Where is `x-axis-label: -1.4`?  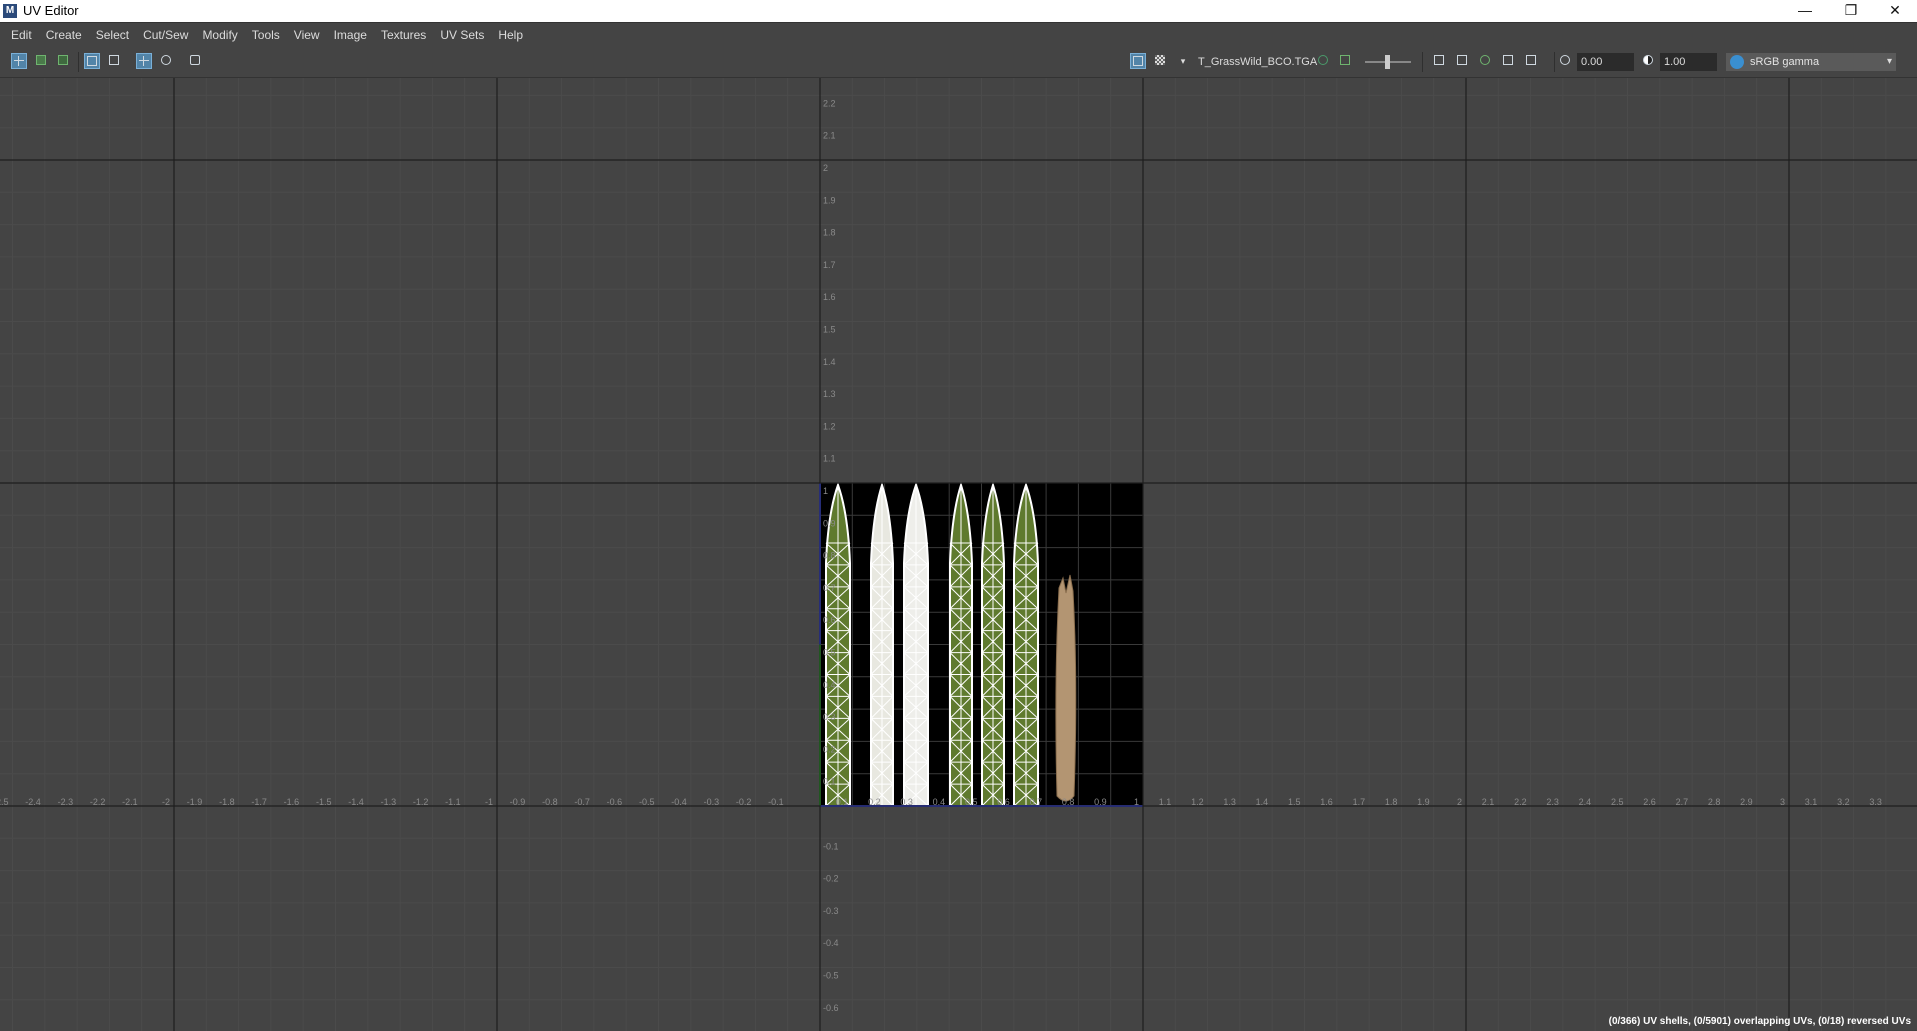
x-axis-label: -1.4 is located at coordinates (356, 802).